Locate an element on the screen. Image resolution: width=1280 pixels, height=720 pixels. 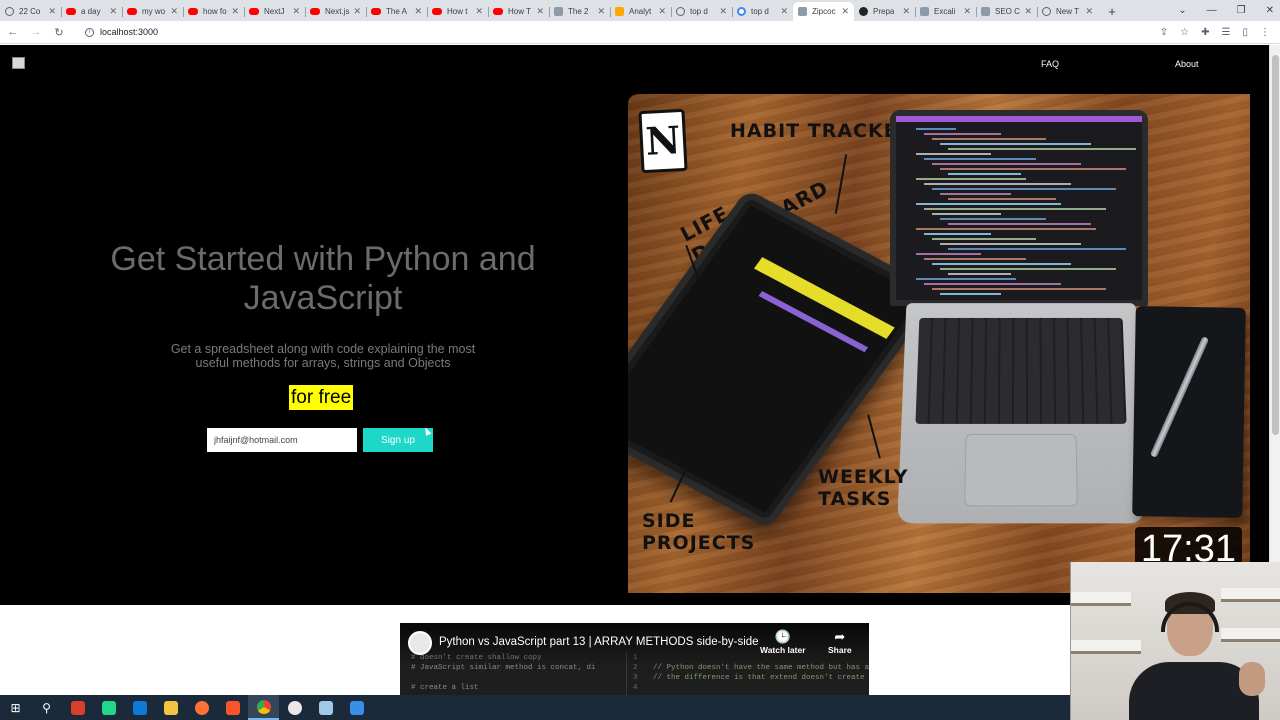
tab-search-icon: ⌄ is located at coordinates (1182, 10).